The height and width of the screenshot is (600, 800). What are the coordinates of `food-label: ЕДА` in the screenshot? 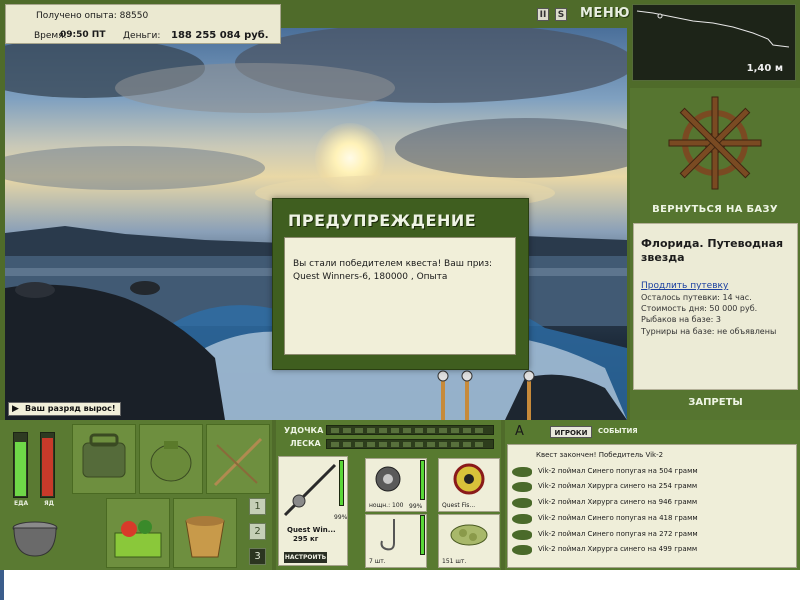 It's located at (21, 503).